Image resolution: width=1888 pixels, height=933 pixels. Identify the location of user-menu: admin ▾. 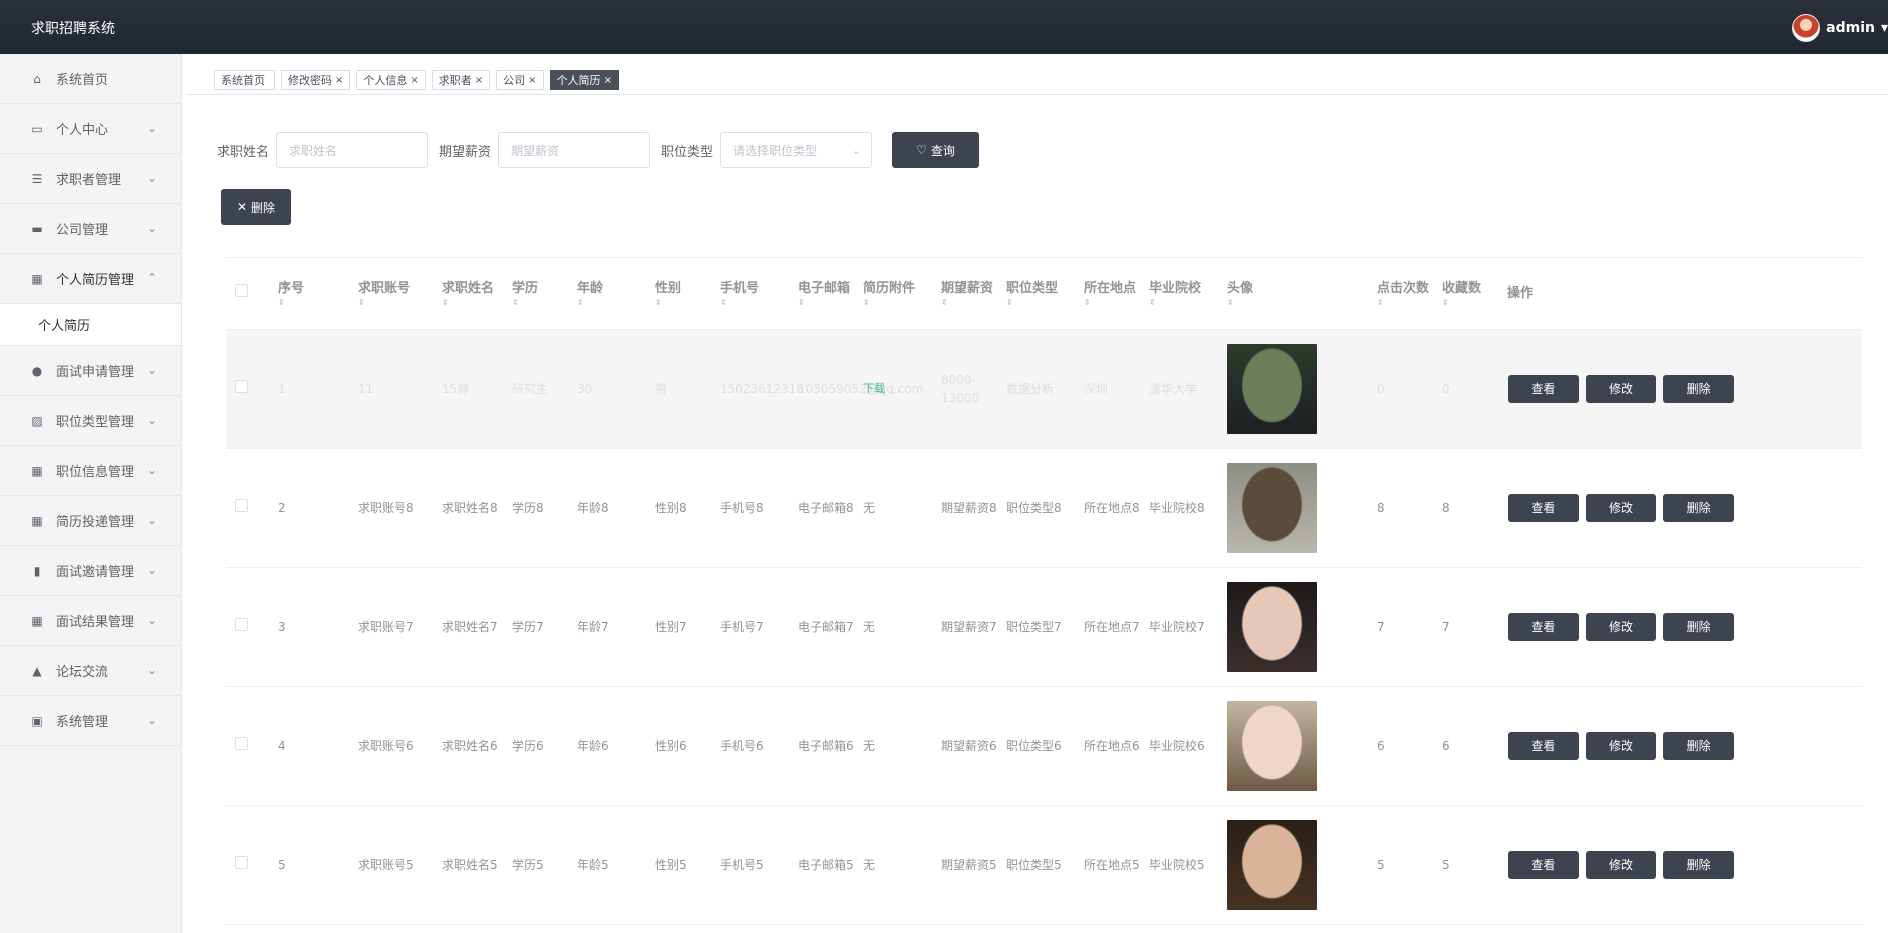
(1840, 28).